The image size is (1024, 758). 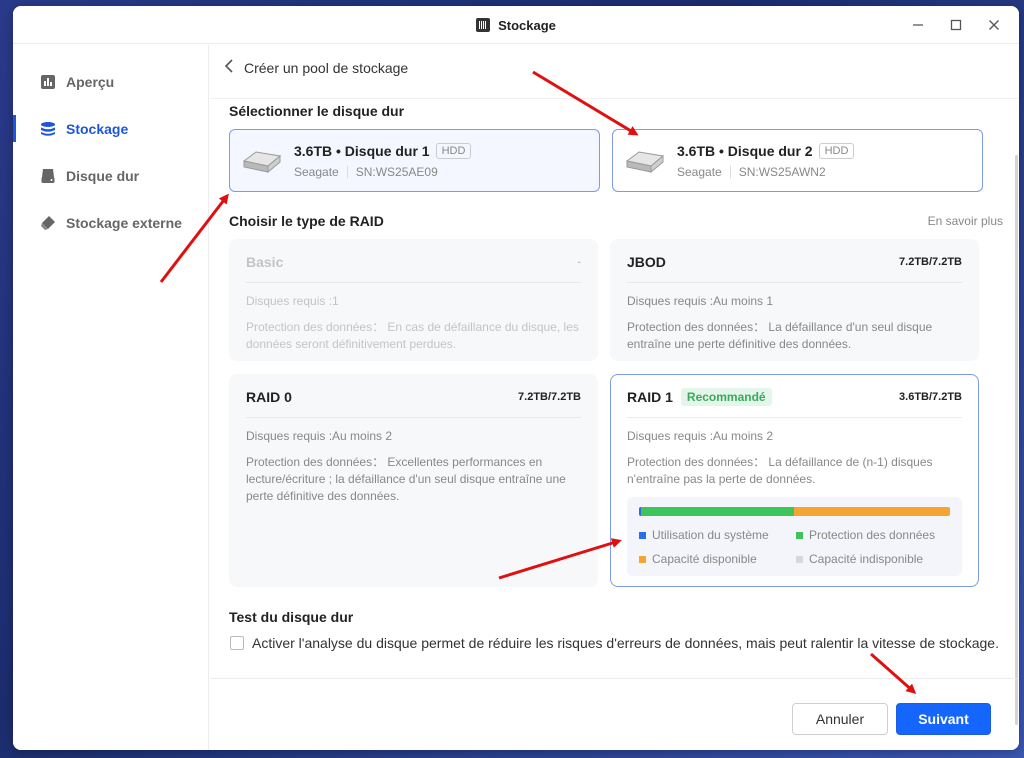 What do you see at coordinates (90, 81) in the screenshot?
I see `sidebar-item-label: Aperçu` at bounding box center [90, 81].